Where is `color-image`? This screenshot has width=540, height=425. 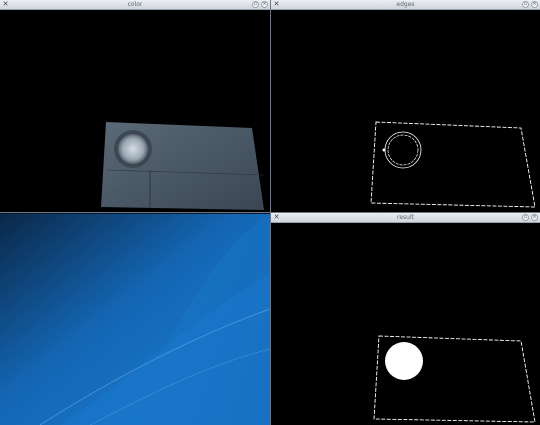 color-image is located at coordinates (183, 166).